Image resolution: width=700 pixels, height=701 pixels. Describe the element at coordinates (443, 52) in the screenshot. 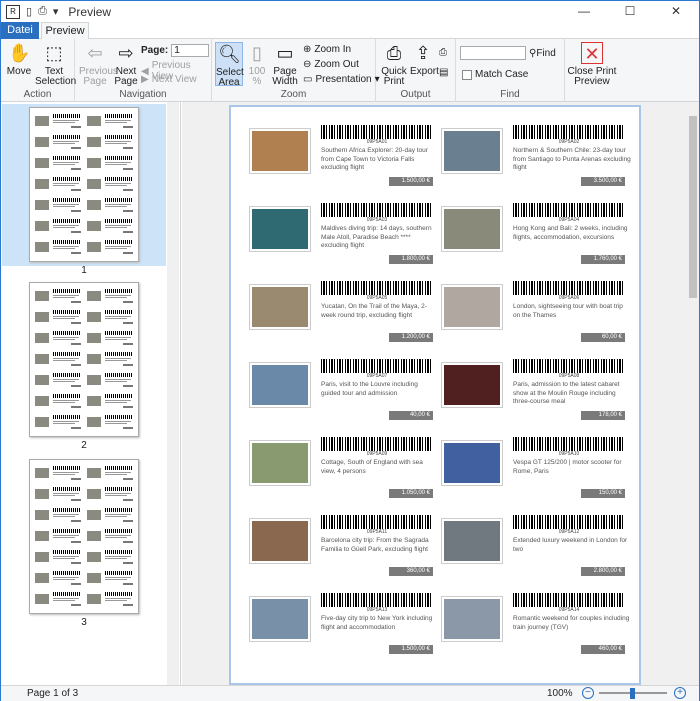

I see `print-setup-button: ⎙` at that location.